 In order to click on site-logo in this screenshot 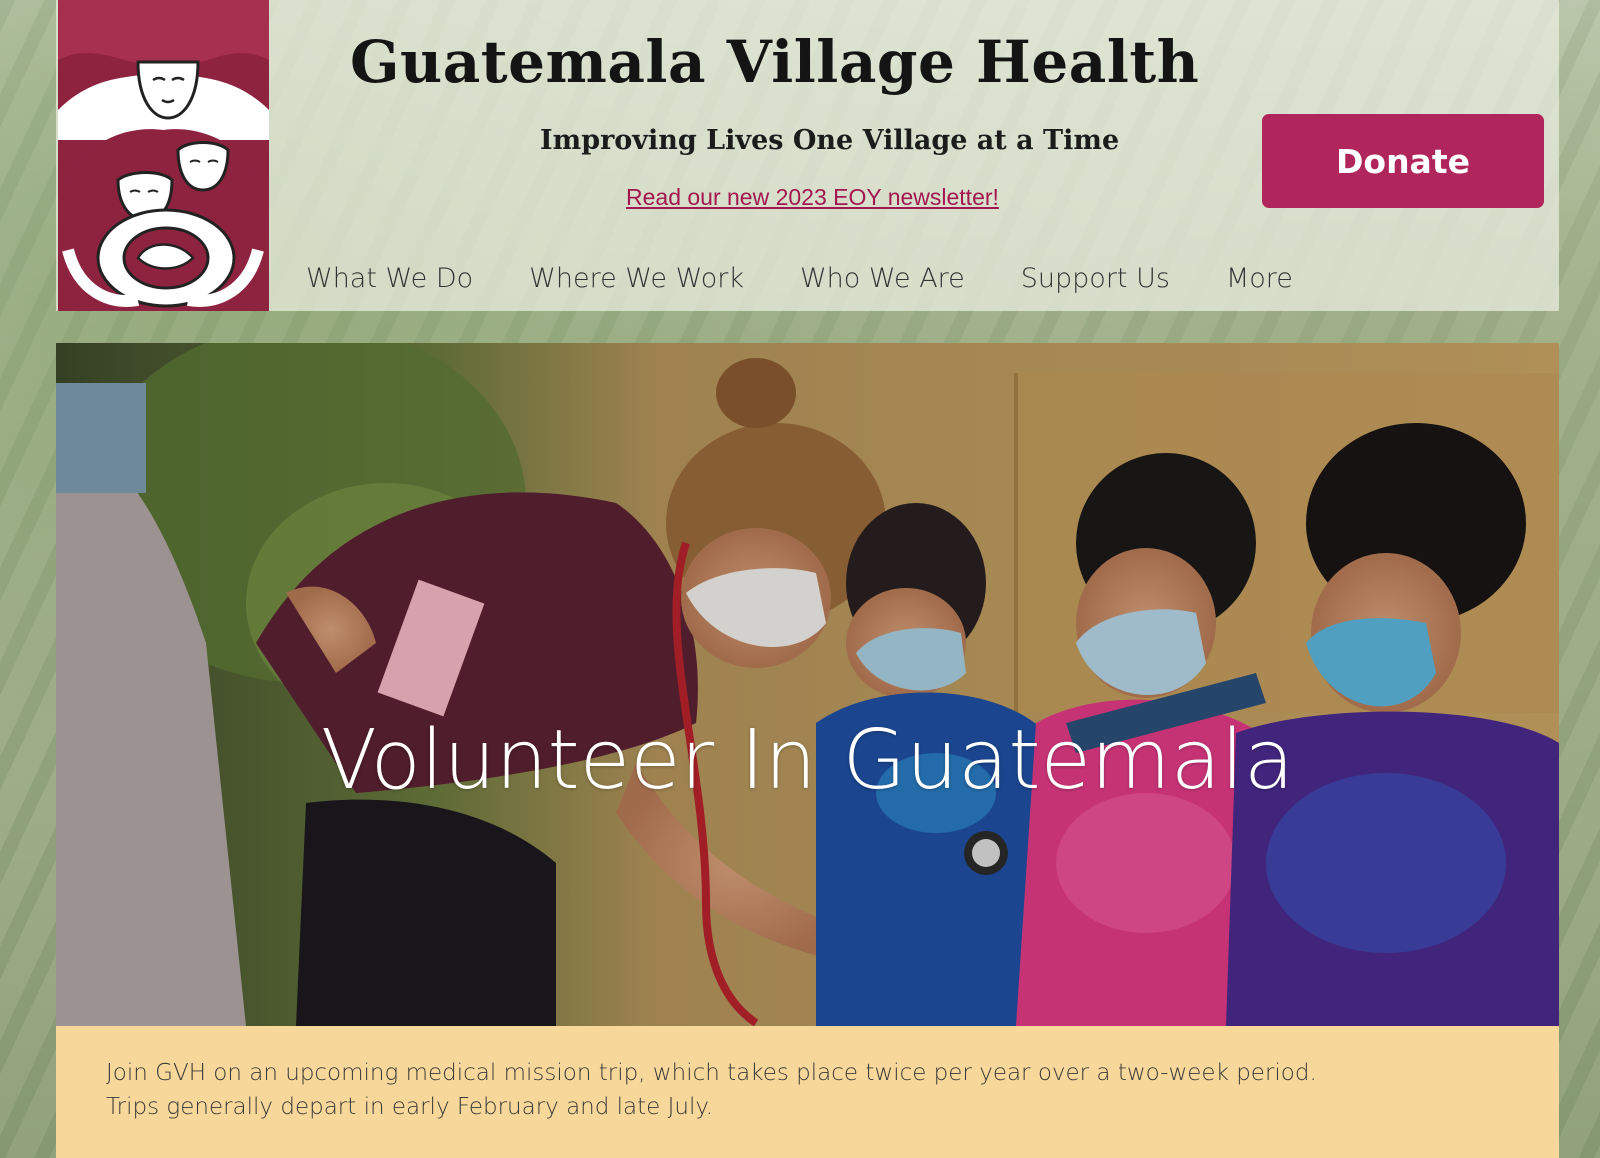, I will do `click(163, 155)`.